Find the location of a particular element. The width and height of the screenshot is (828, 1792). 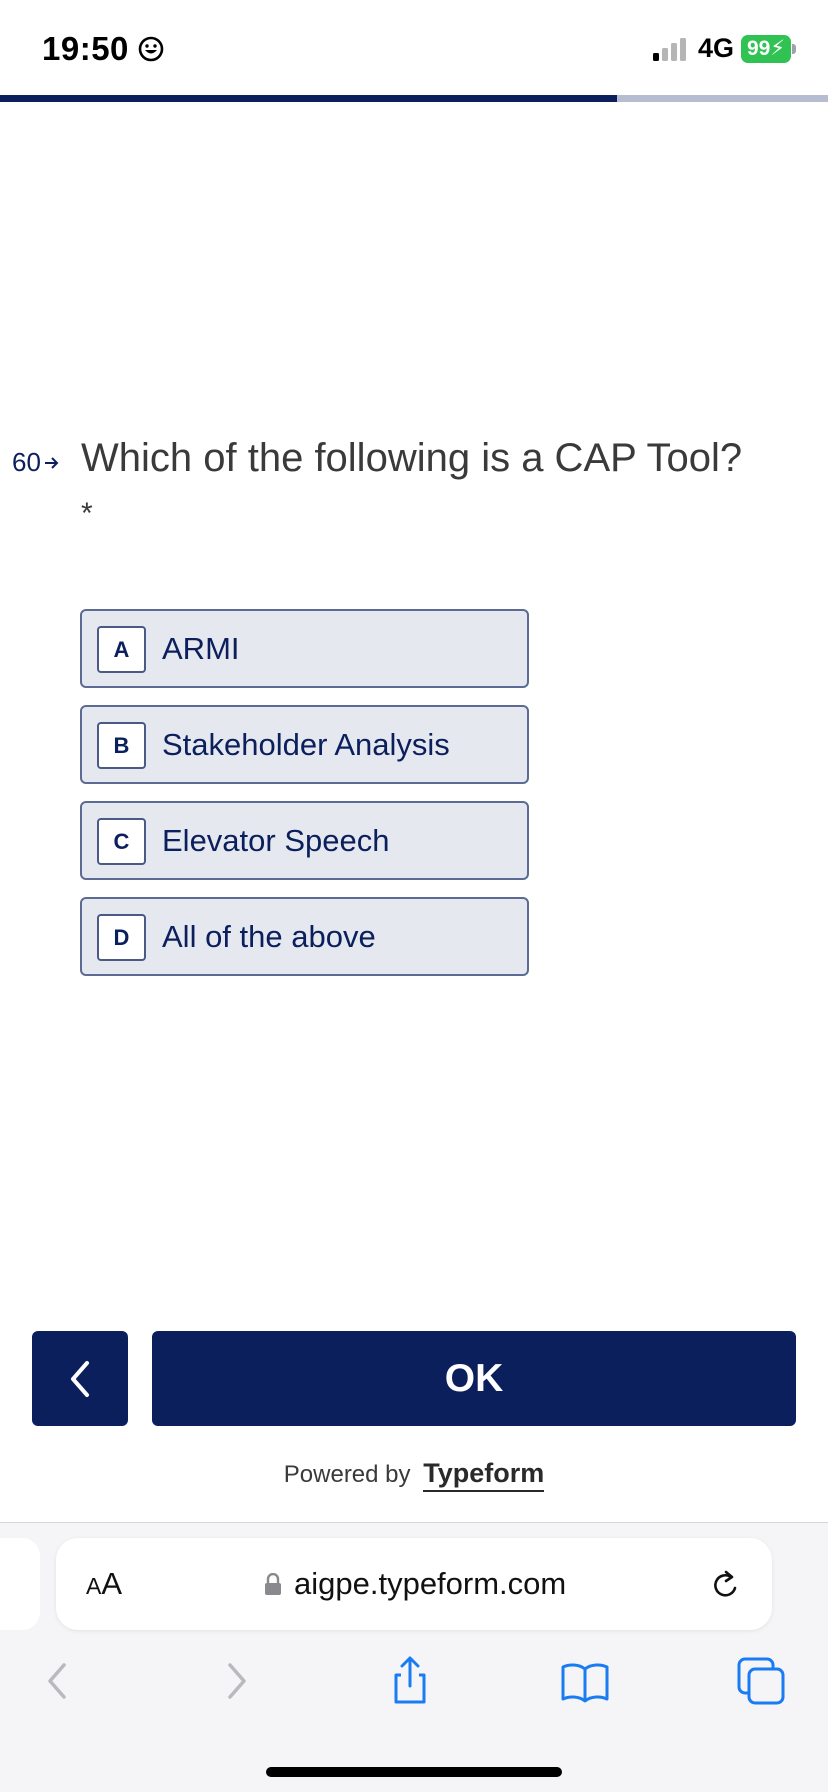

bookmarks-icon is located at coordinates (585, 1681).